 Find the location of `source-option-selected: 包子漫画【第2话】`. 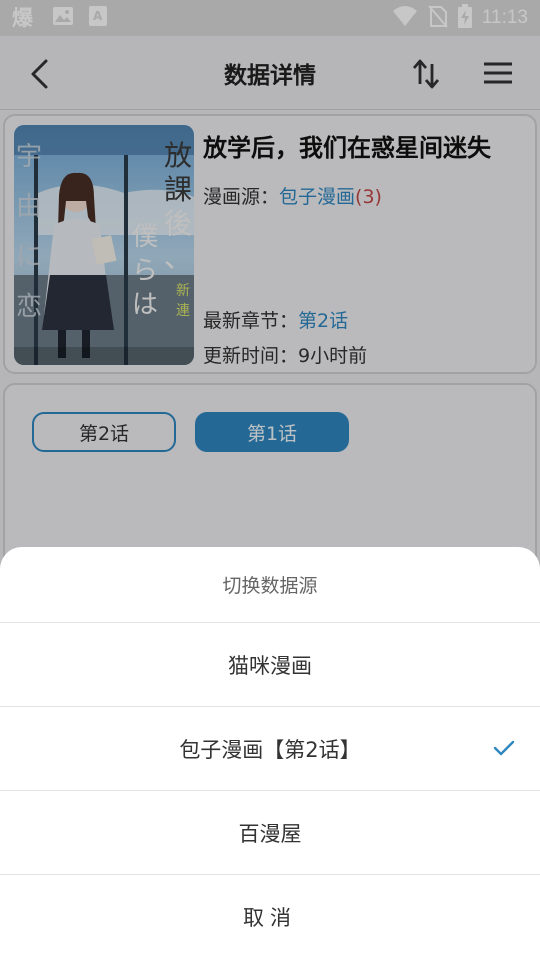

source-option-selected: 包子漫画【第2话】 is located at coordinates (270, 749).